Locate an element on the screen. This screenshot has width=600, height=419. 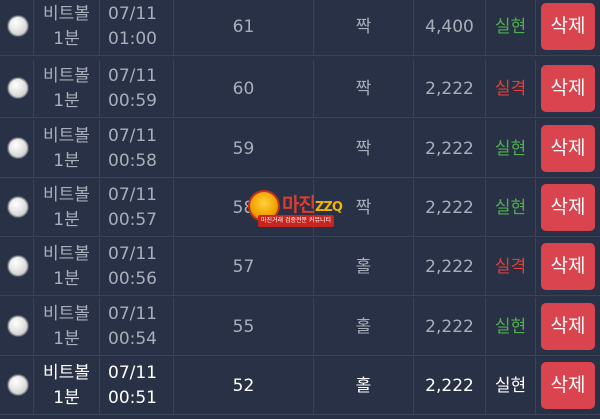
round-cell: 52 is located at coordinates (244, 385).